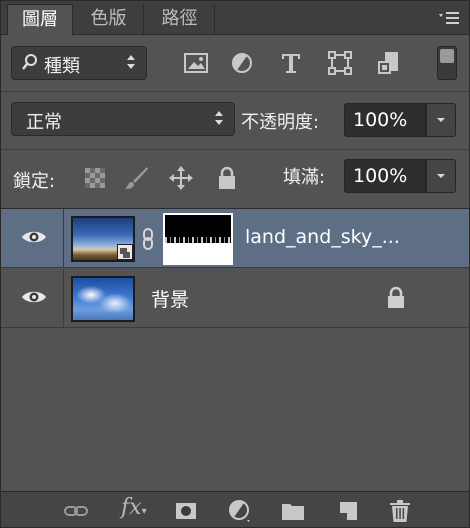 This screenshot has width=470, height=528. Describe the element at coordinates (134, 507) in the screenshot. I see `layer-style-fx-icon: fx▾` at that location.